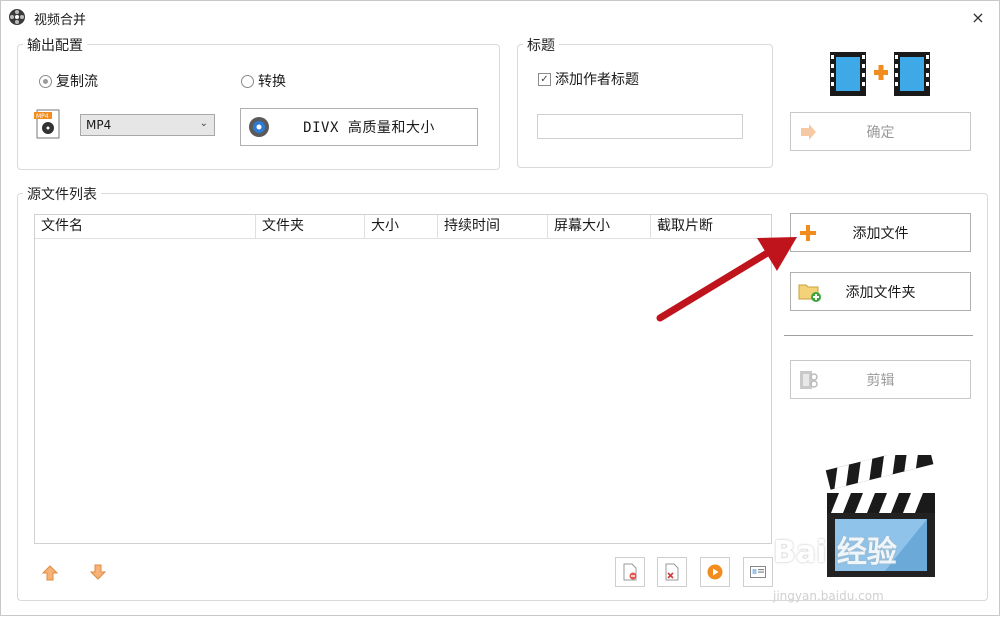 This screenshot has width=1000, height=617. I want to click on copy-stream-radio: 复制流, so click(68, 81).